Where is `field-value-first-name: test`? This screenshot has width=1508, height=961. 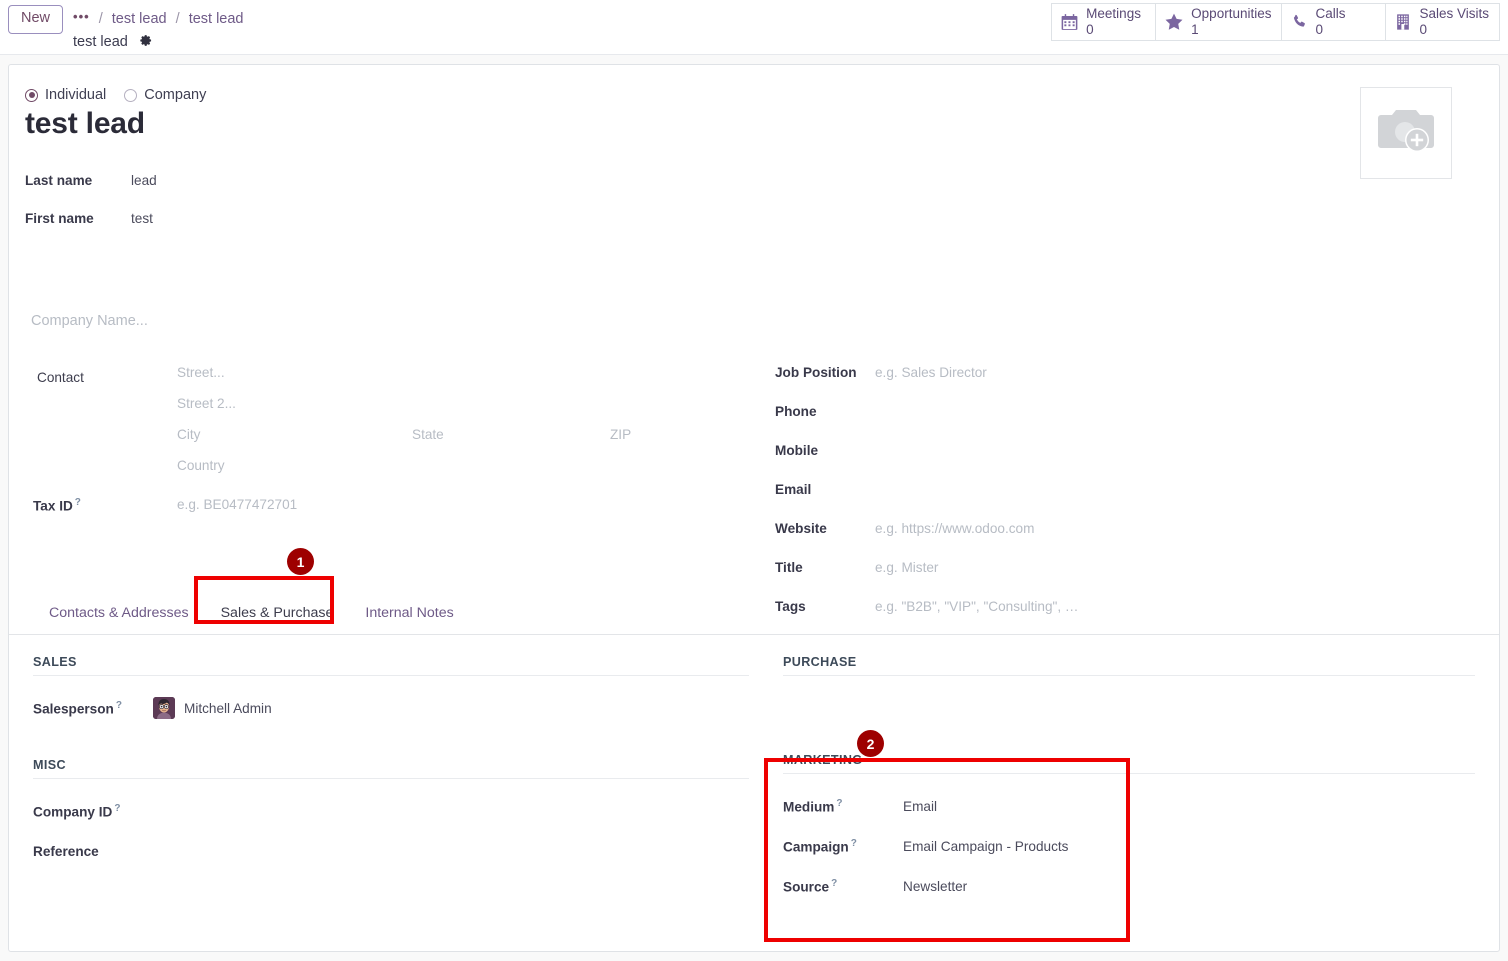 field-value-first-name: test is located at coordinates (142, 218).